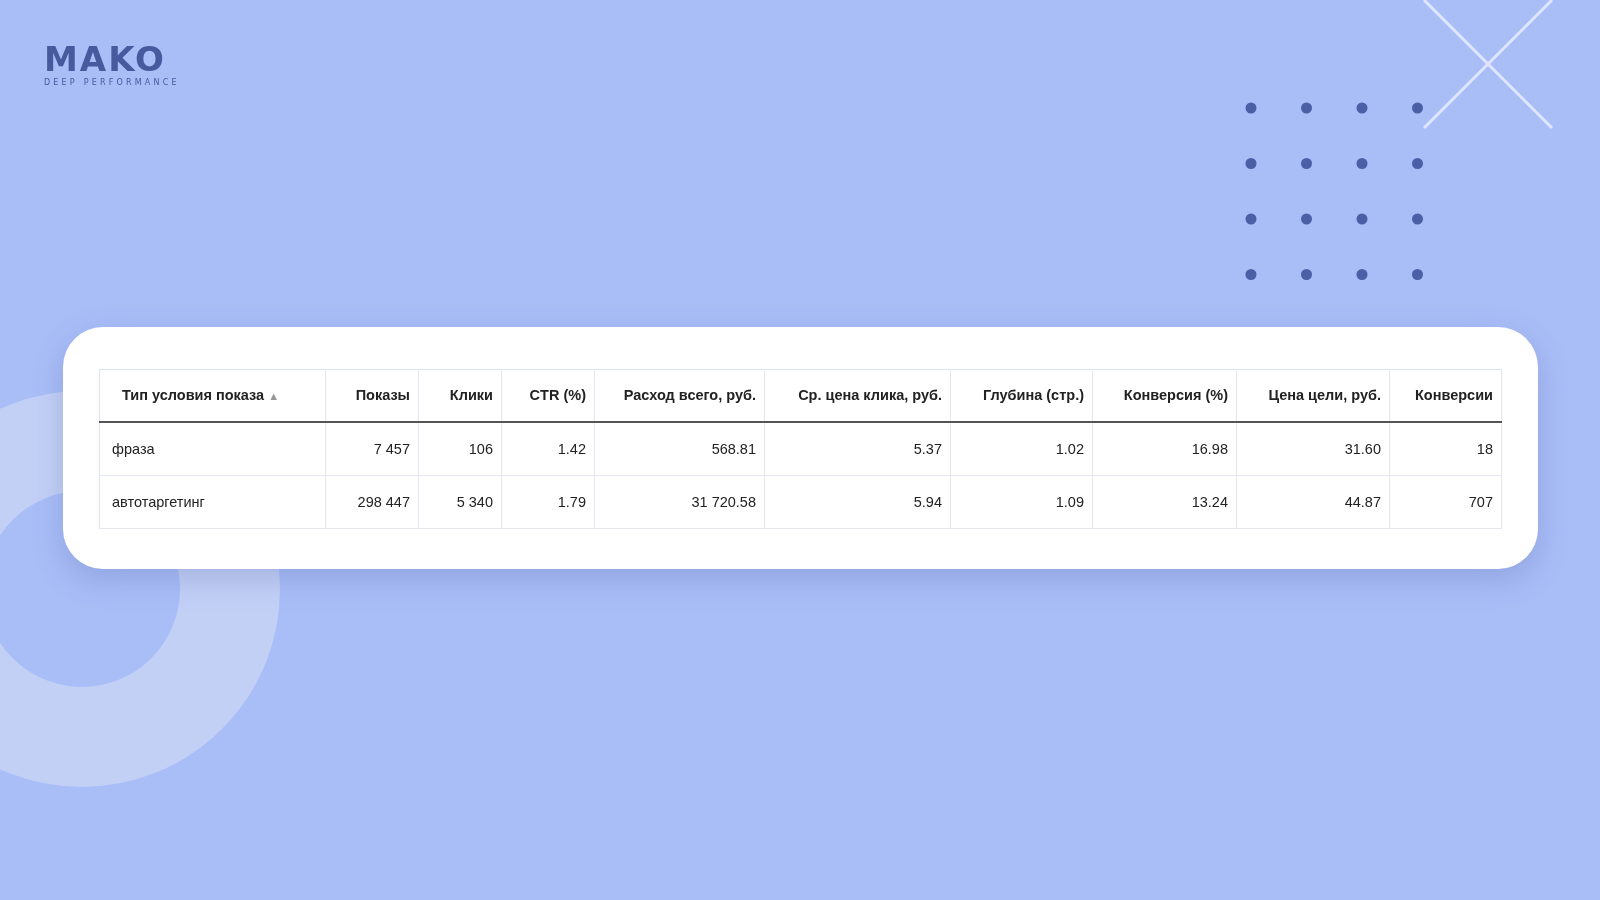 The width and height of the screenshot is (1600, 900). What do you see at coordinates (1209, 448) in the screenshot?
I see `table-cell: 16.98` at bounding box center [1209, 448].